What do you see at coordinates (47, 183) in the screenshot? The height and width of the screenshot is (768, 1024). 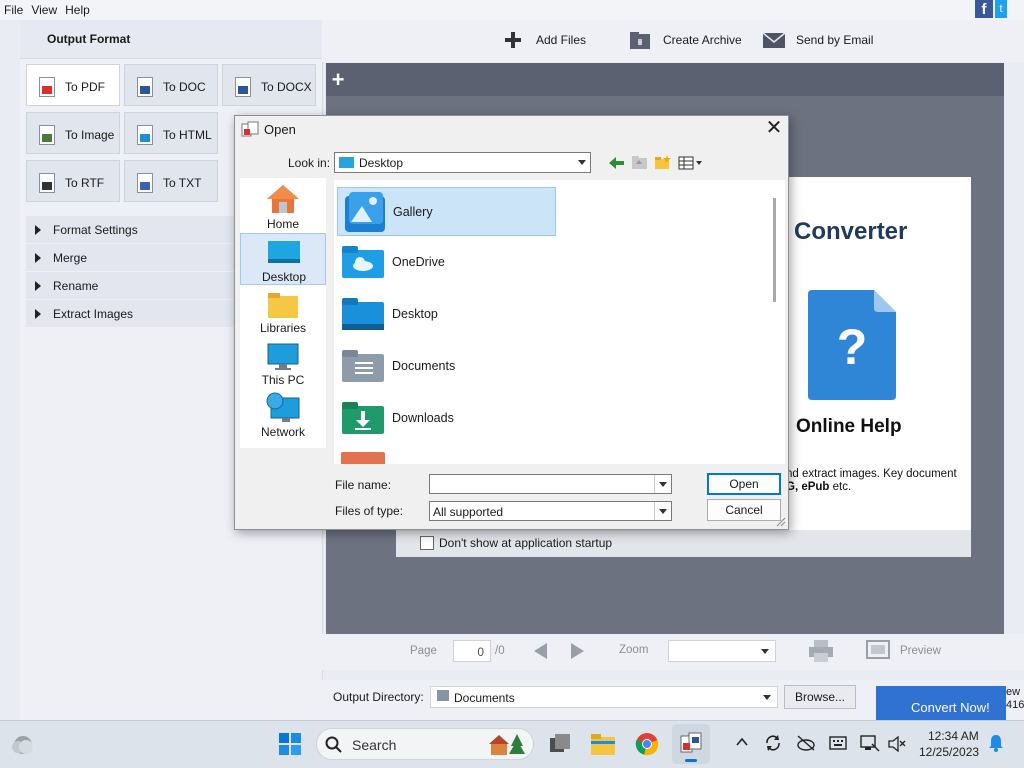 I see `rtf-icon` at bounding box center [47, 183].